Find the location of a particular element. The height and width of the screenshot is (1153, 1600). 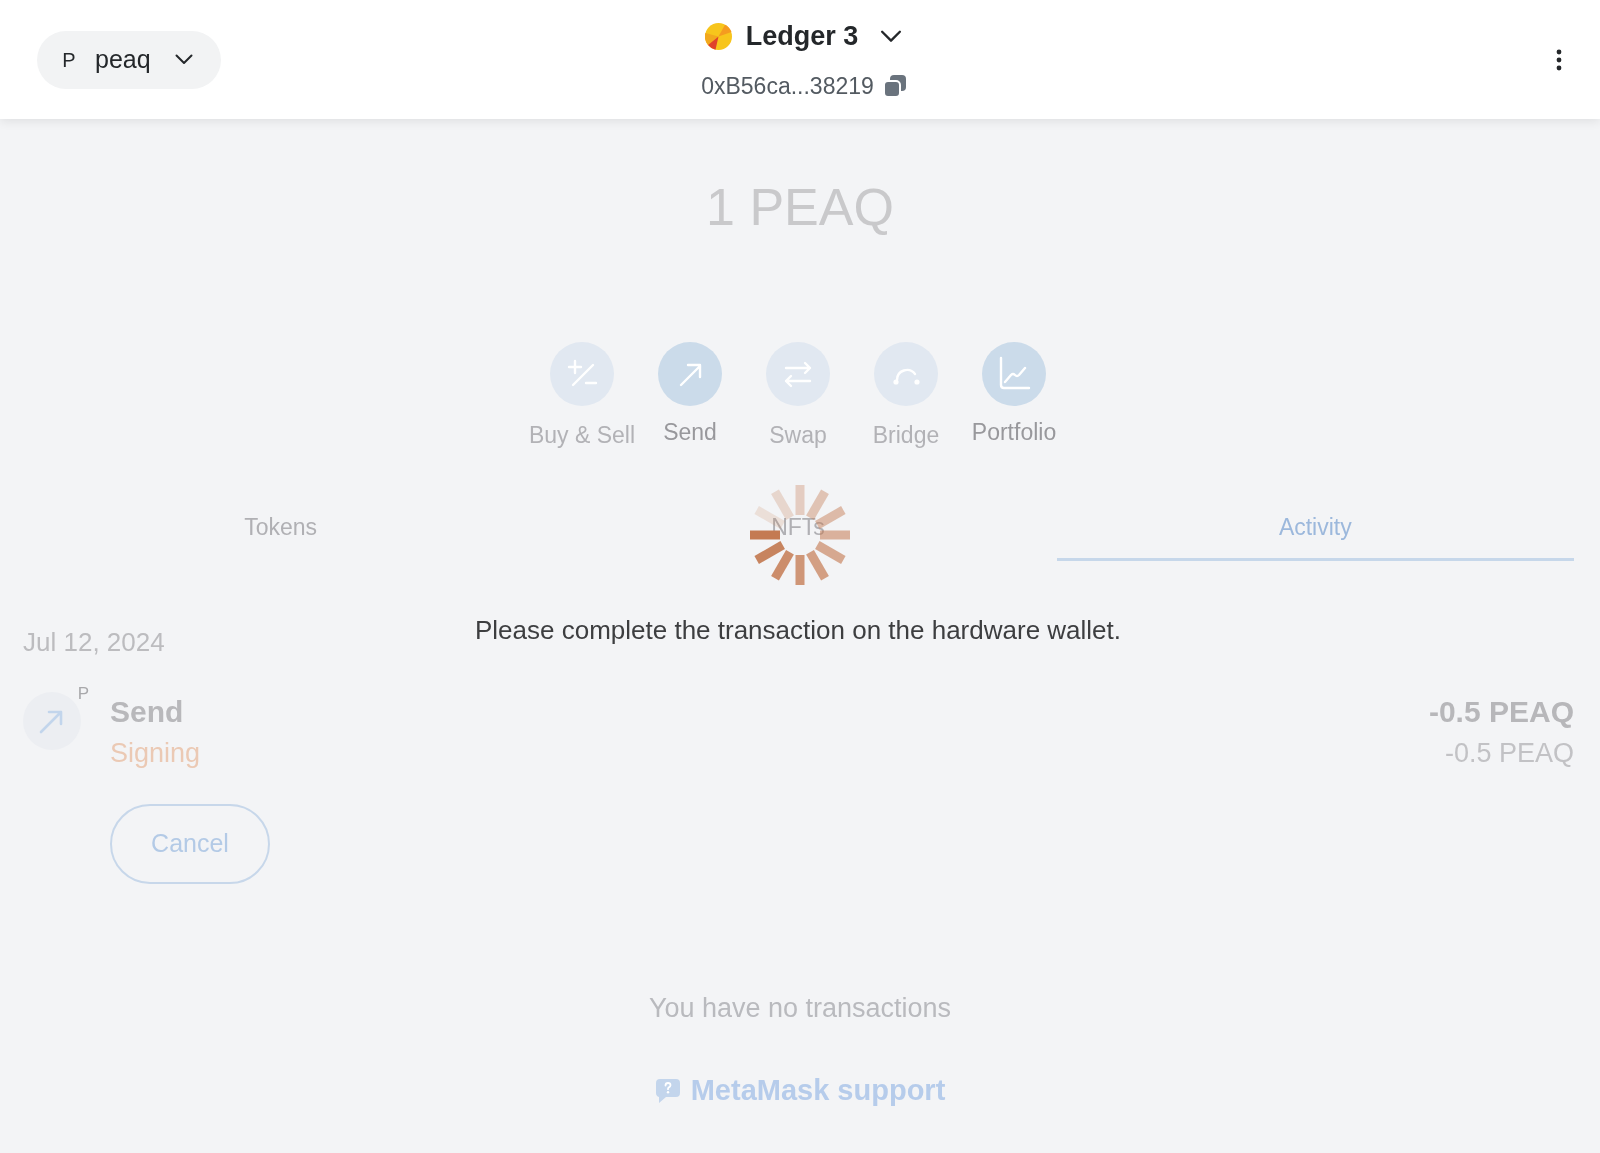

arrow-up-right-icon is located at coordinates (690, 374).